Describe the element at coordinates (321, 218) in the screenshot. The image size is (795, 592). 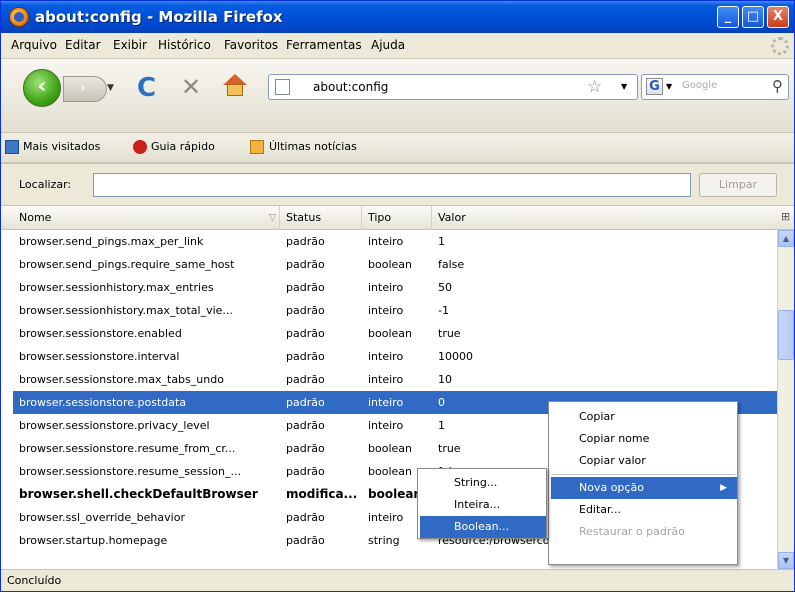
I see `column-header-status: Status` at that location.